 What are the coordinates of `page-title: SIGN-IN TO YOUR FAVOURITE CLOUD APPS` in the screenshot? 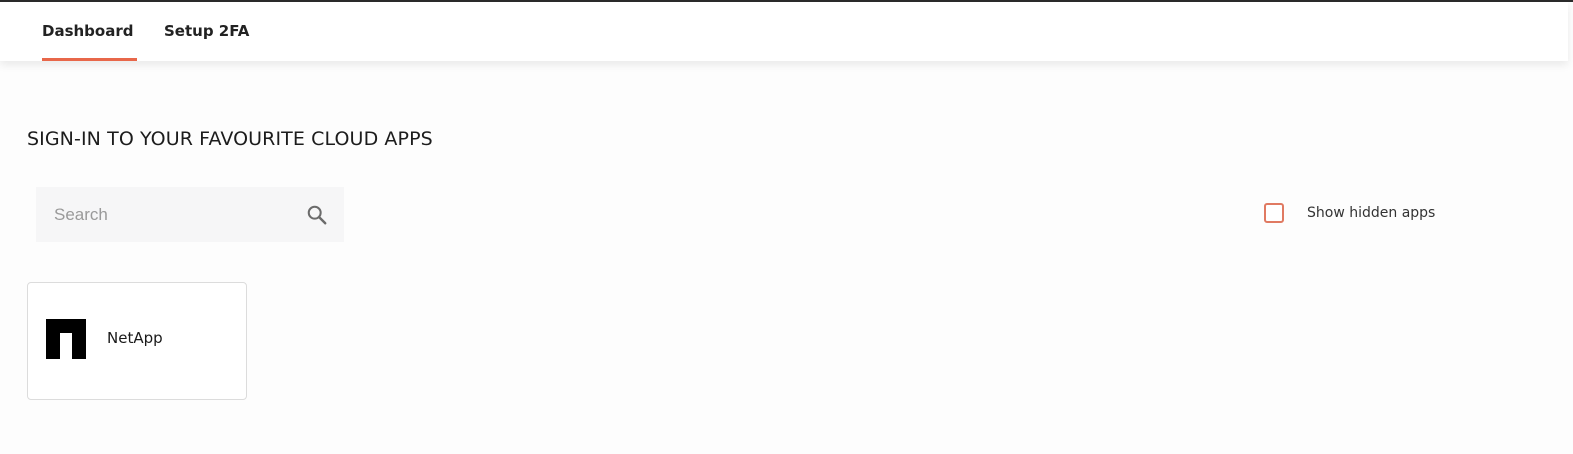 It's located at (230, 139).